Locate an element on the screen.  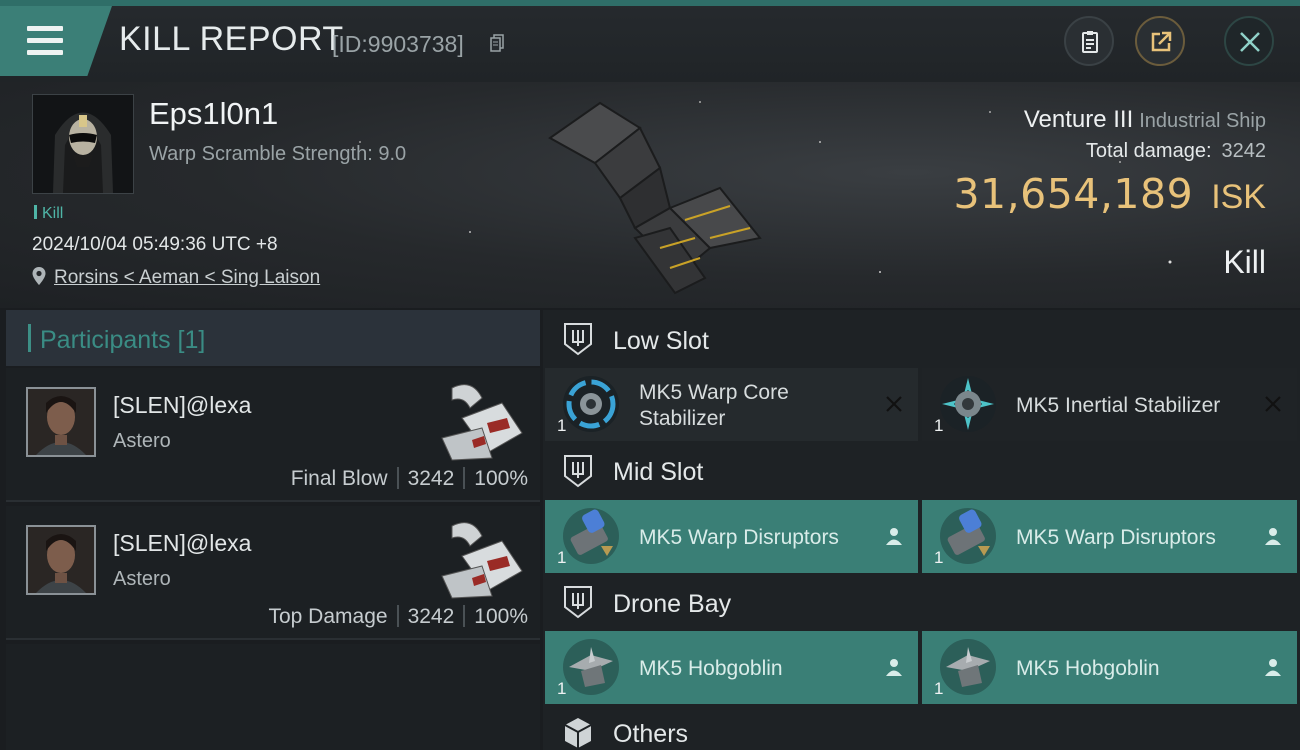
kill-tag-bar is located at coordinates (35, 212).